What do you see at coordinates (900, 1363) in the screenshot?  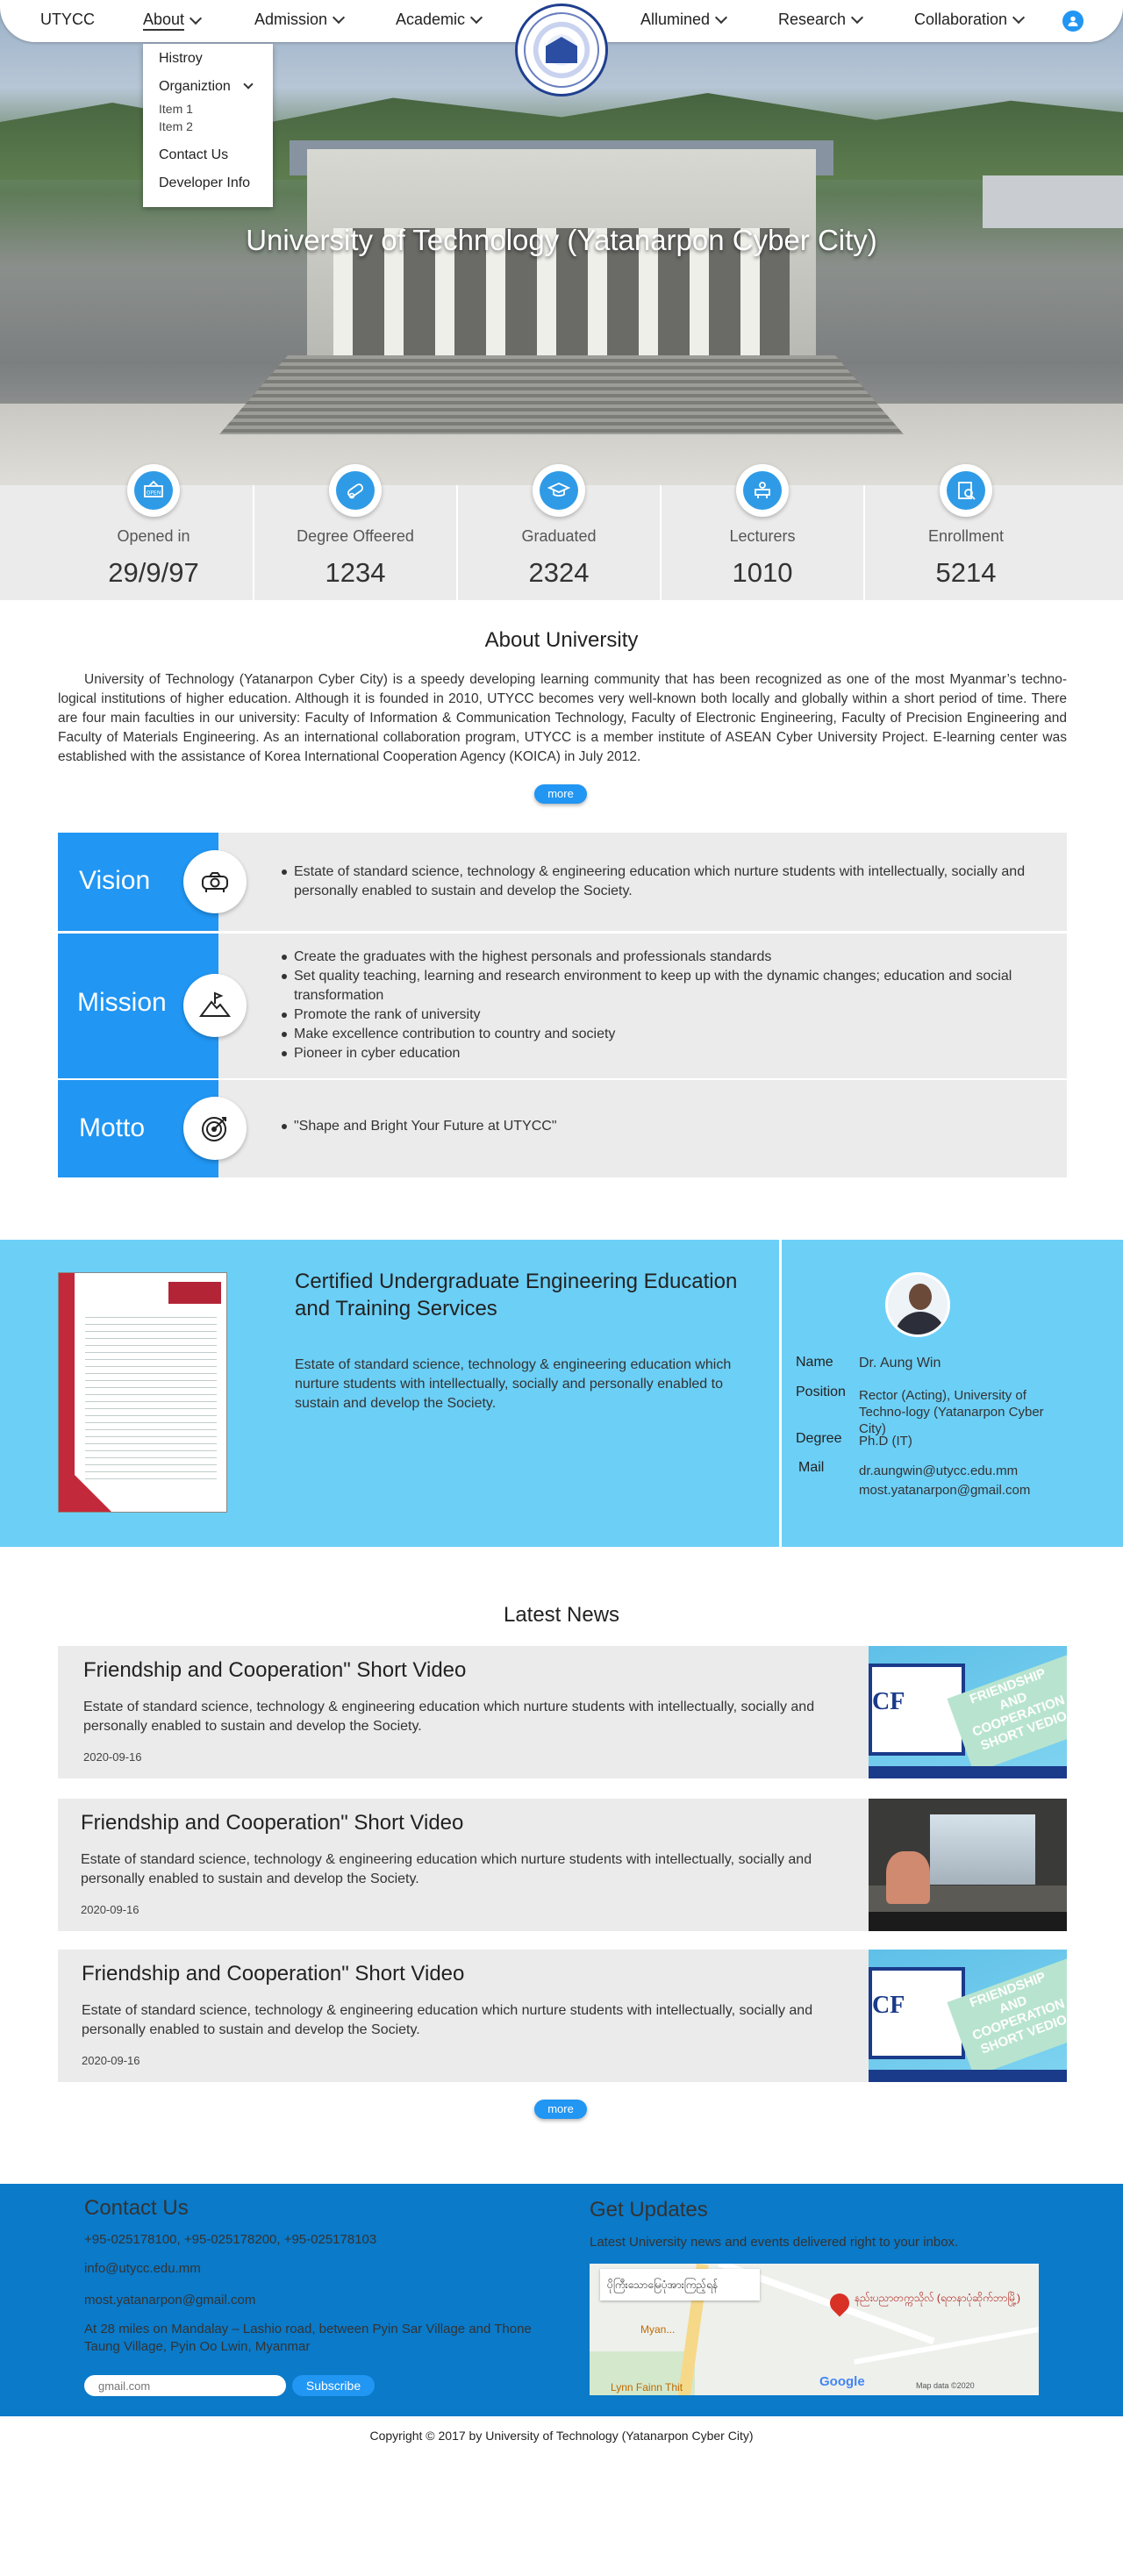 I see `rector-name: Dr. Aung Win` at bounding box center [900, 1363].